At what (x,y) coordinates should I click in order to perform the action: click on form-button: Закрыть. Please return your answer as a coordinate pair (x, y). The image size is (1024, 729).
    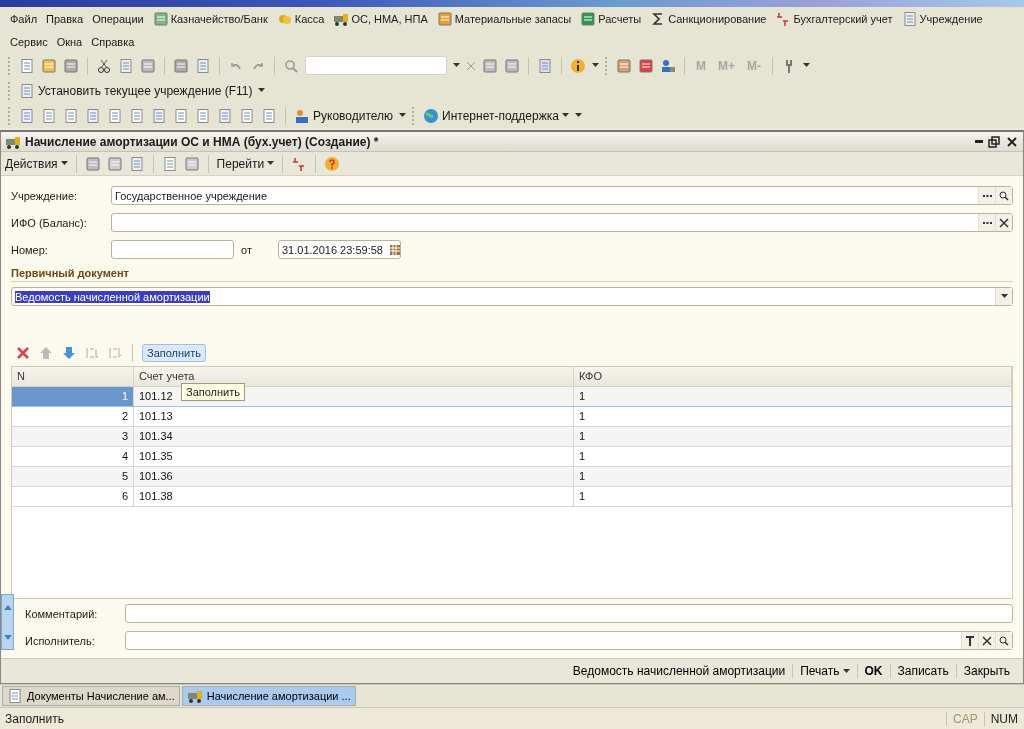
    Looking at the image, I should click on (986, 671).